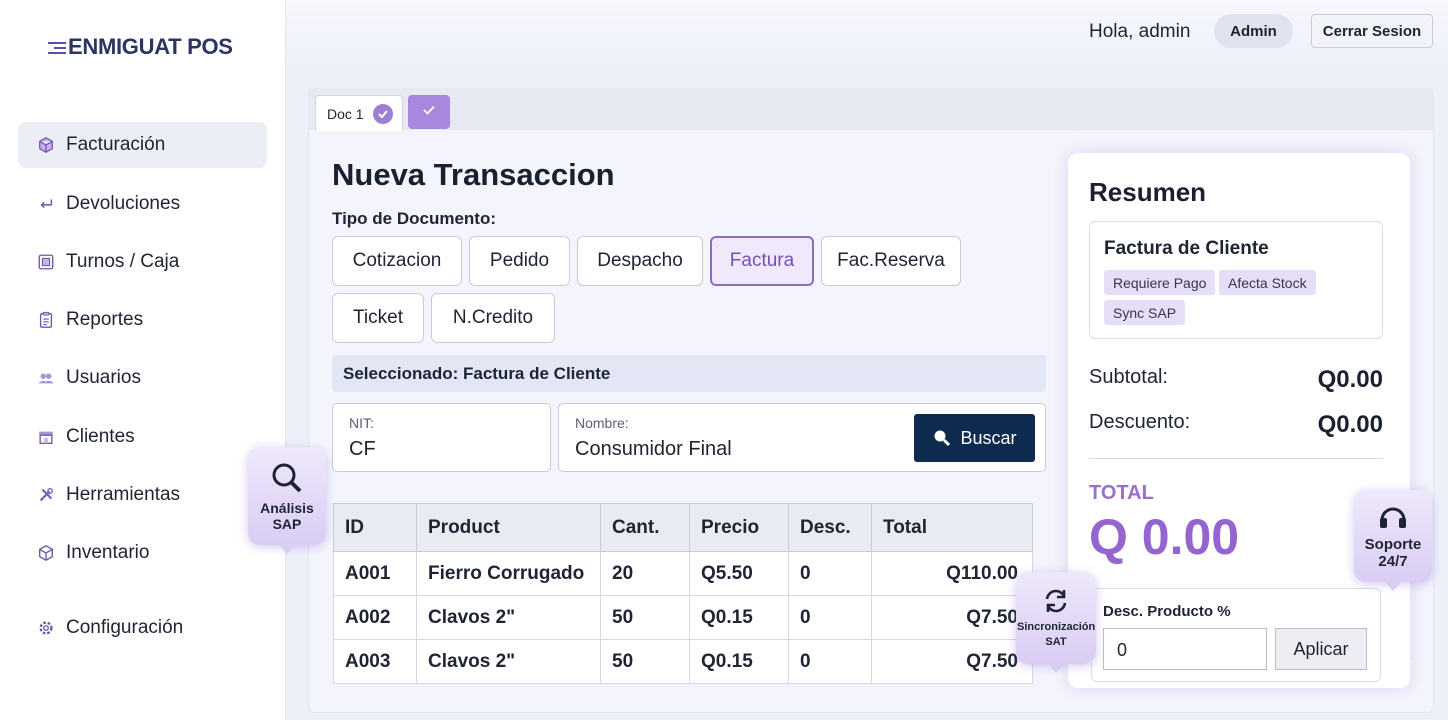 This screenshot has height=720, width=1448. Describe the element at coordinates (1185, 649) in the screenshot. I see `product-discount-input: 0` at that location.